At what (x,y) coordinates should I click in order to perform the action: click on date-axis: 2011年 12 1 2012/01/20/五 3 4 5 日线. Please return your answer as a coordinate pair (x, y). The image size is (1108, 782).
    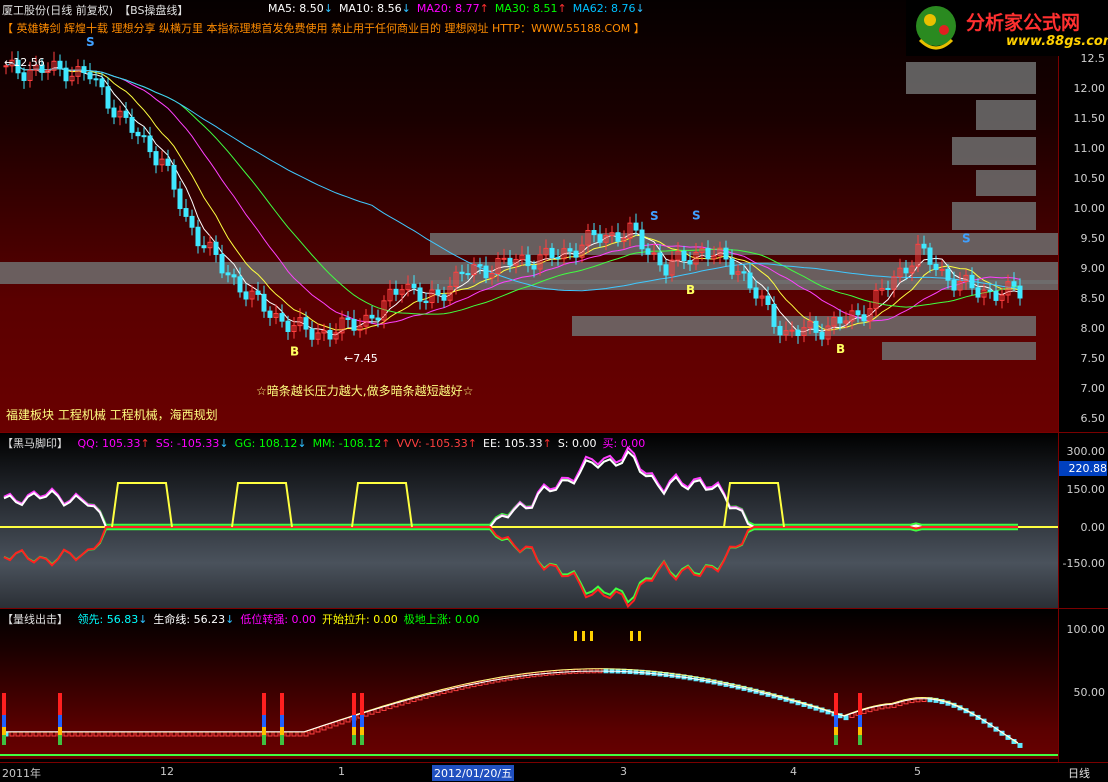
    Looking at the image, I should click on (554, 772).